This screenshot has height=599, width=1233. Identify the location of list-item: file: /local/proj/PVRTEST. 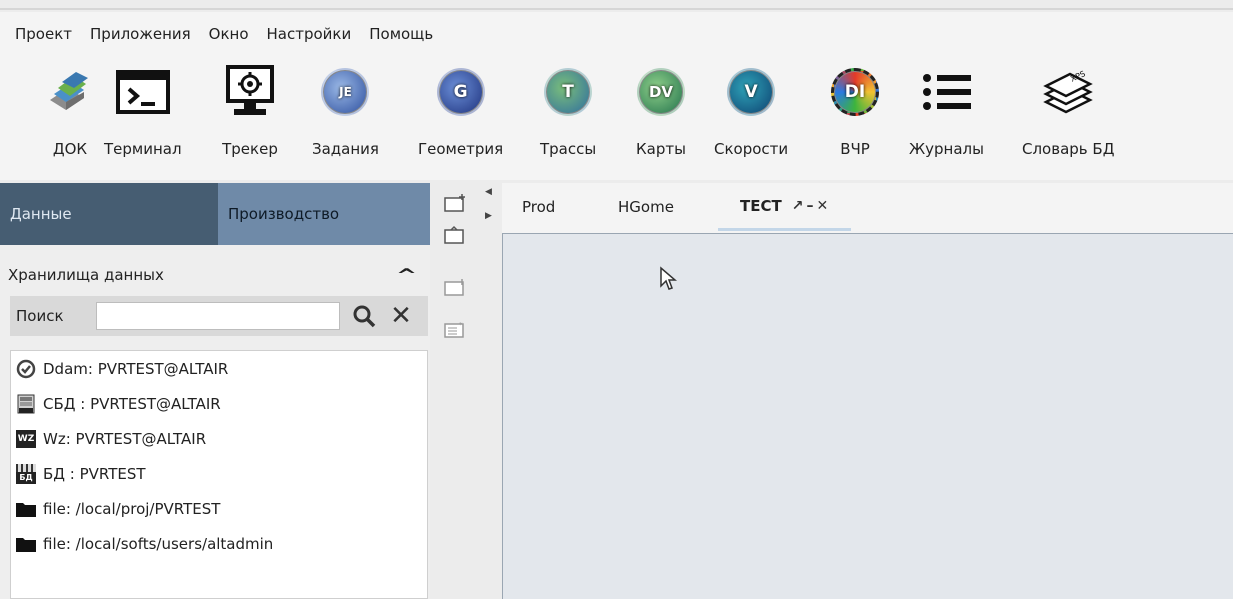
(219, 508).